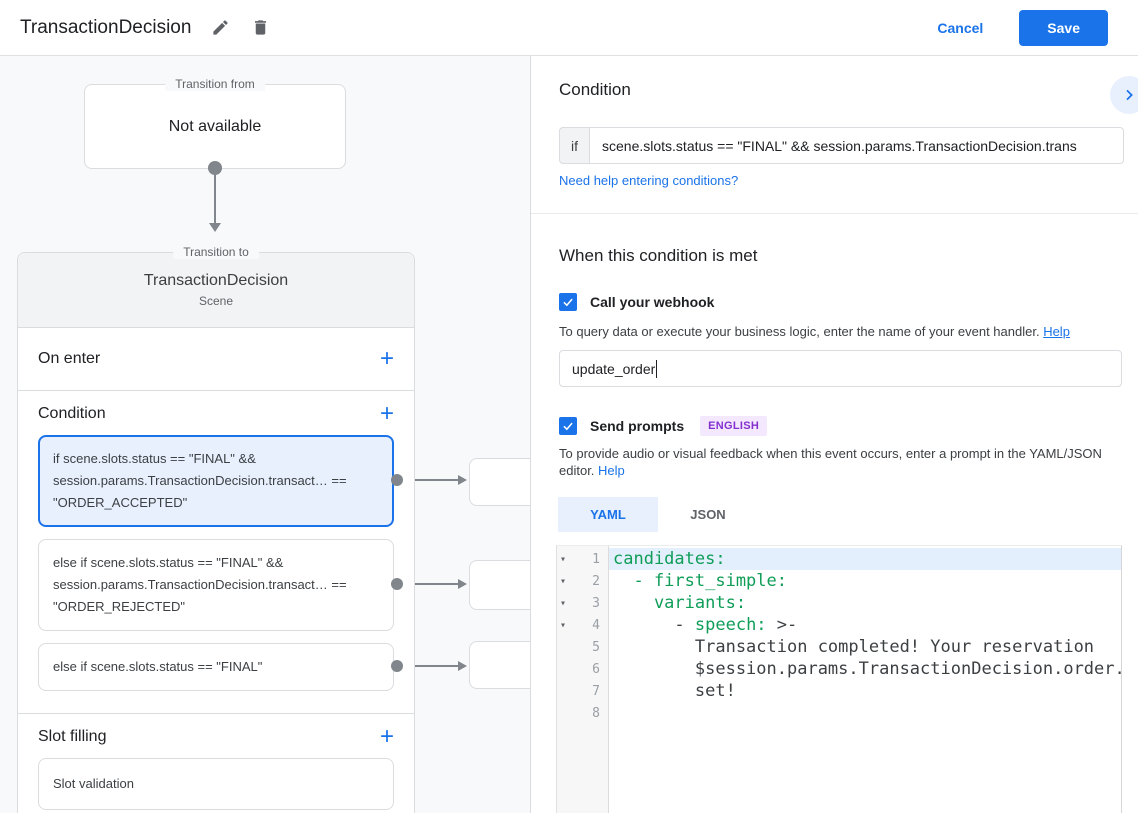  I want to click on call-webhook-row: Call your webhook, so click(636, 302).